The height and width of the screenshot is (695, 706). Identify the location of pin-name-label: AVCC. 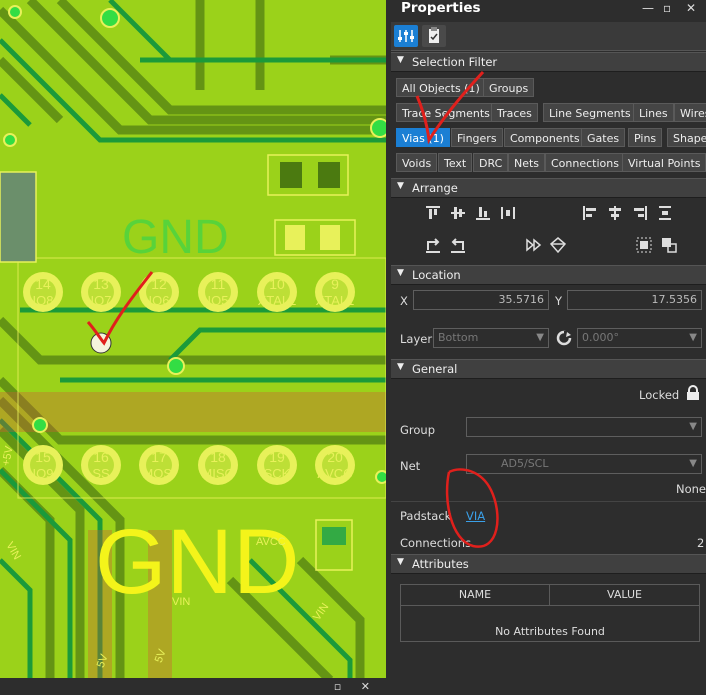
(335, 473).